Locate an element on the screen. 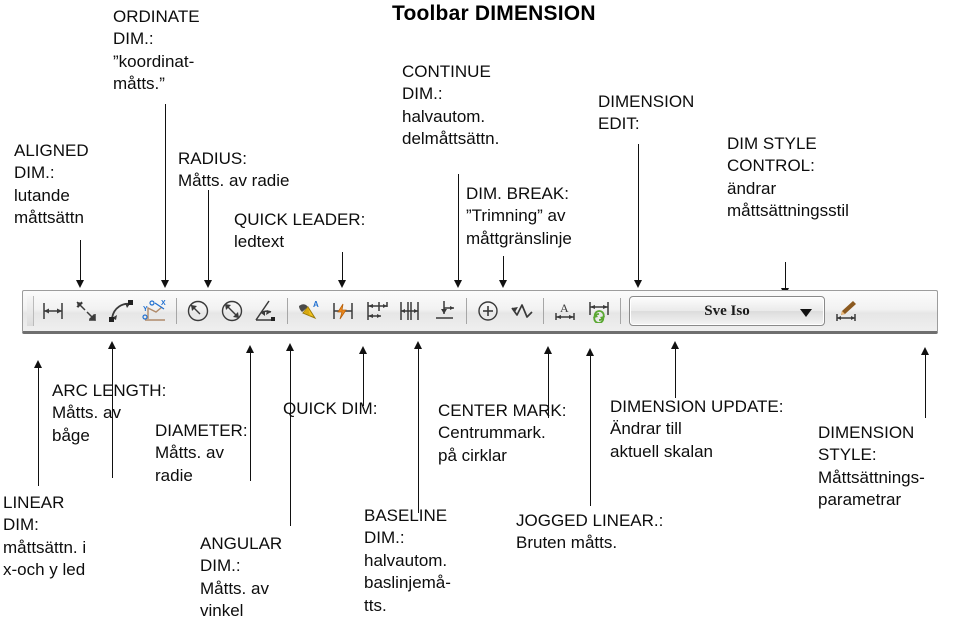  dimension-update-icon is located at coordinates (599, 311).